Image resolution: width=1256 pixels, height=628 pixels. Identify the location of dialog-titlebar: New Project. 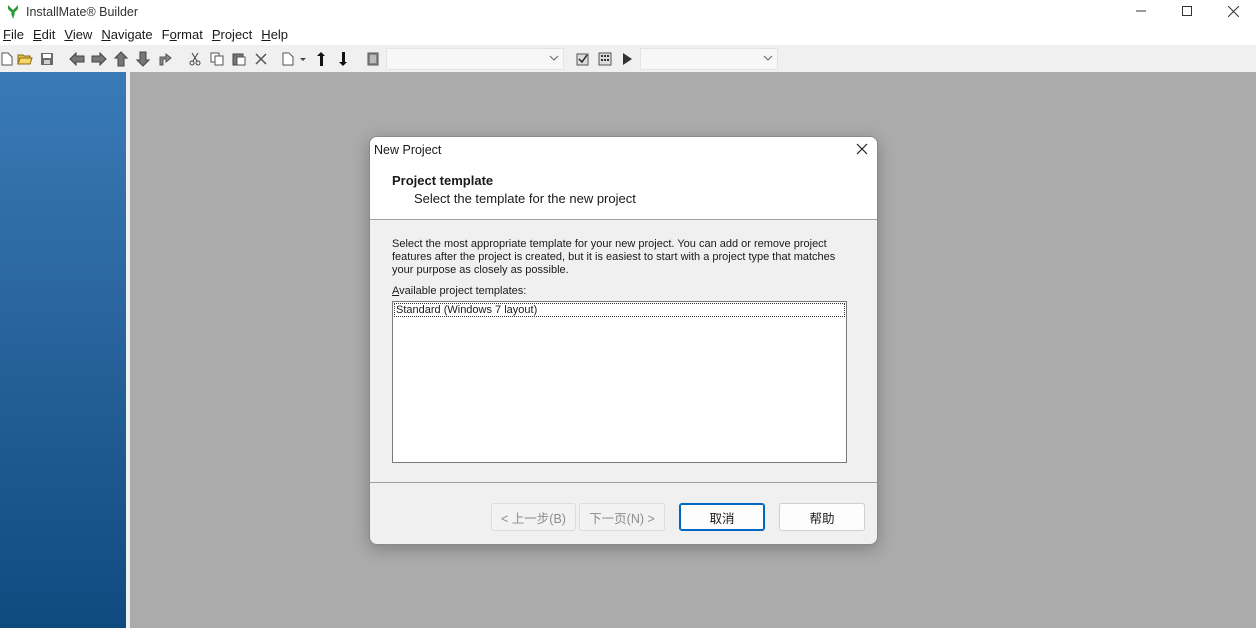
(623, 149).